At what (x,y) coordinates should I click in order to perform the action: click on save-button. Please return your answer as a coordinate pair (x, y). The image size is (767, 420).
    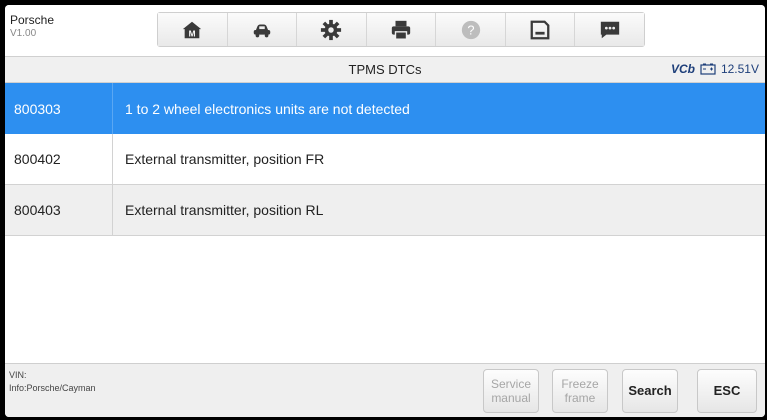
    Looking at the image, I should click on (540, 29).